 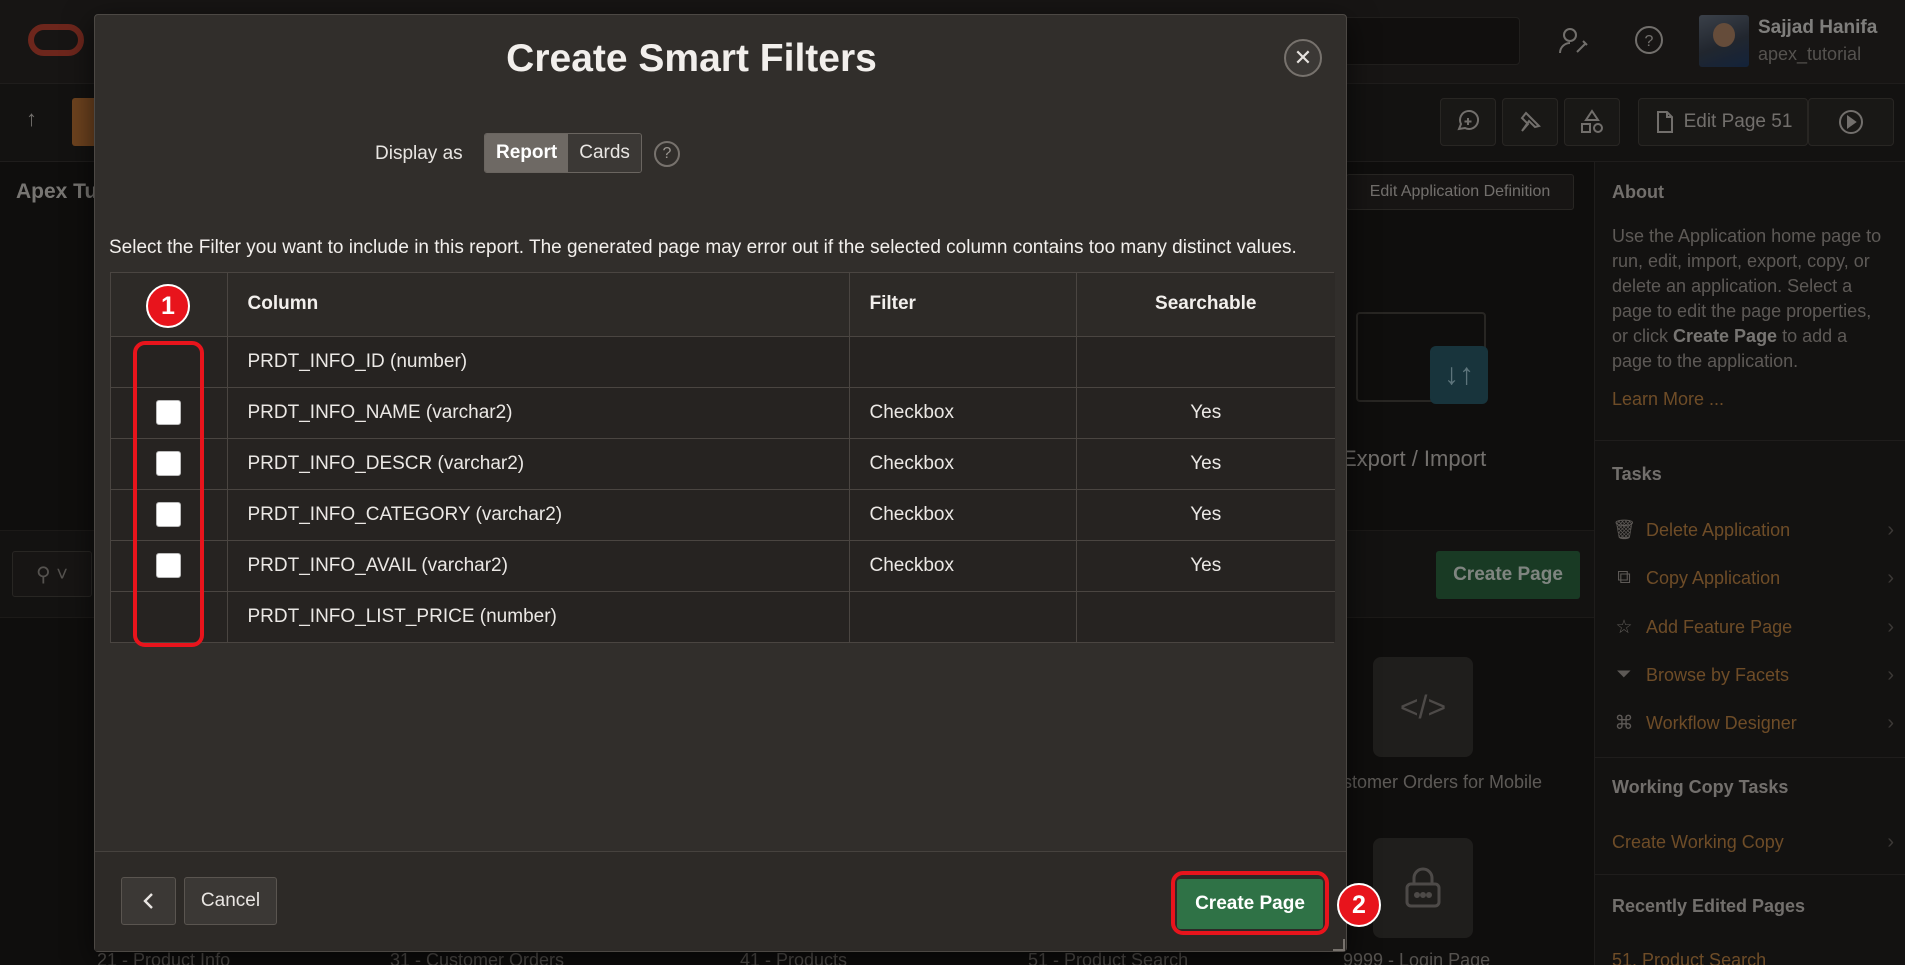 I want to click on filter-header: Filter, so click(x=963, y=305).